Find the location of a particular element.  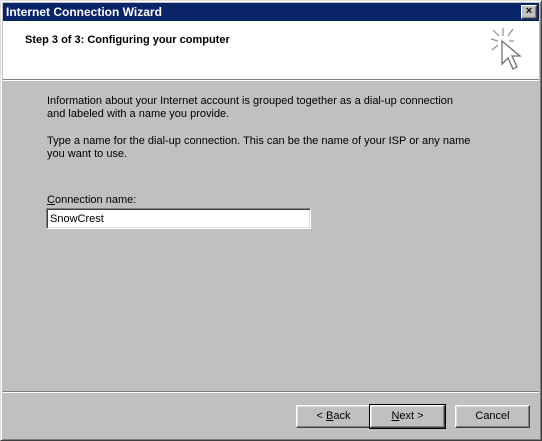

close-icon: × is located at coordinates (529, 11).